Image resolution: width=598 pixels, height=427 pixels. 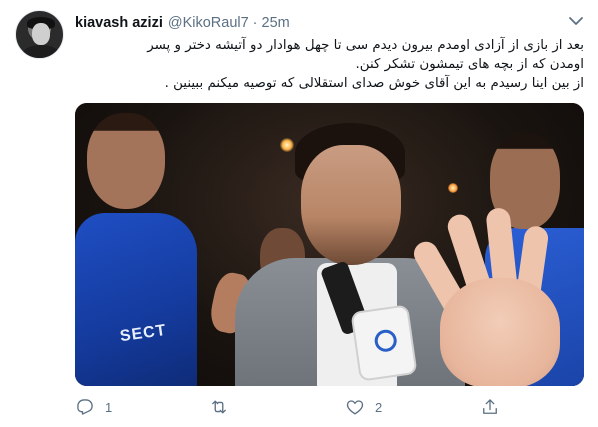 What do you see at coordinates (355, 407) in the screenshot?
I see `heart-icon` at bounding box center [355, 407].